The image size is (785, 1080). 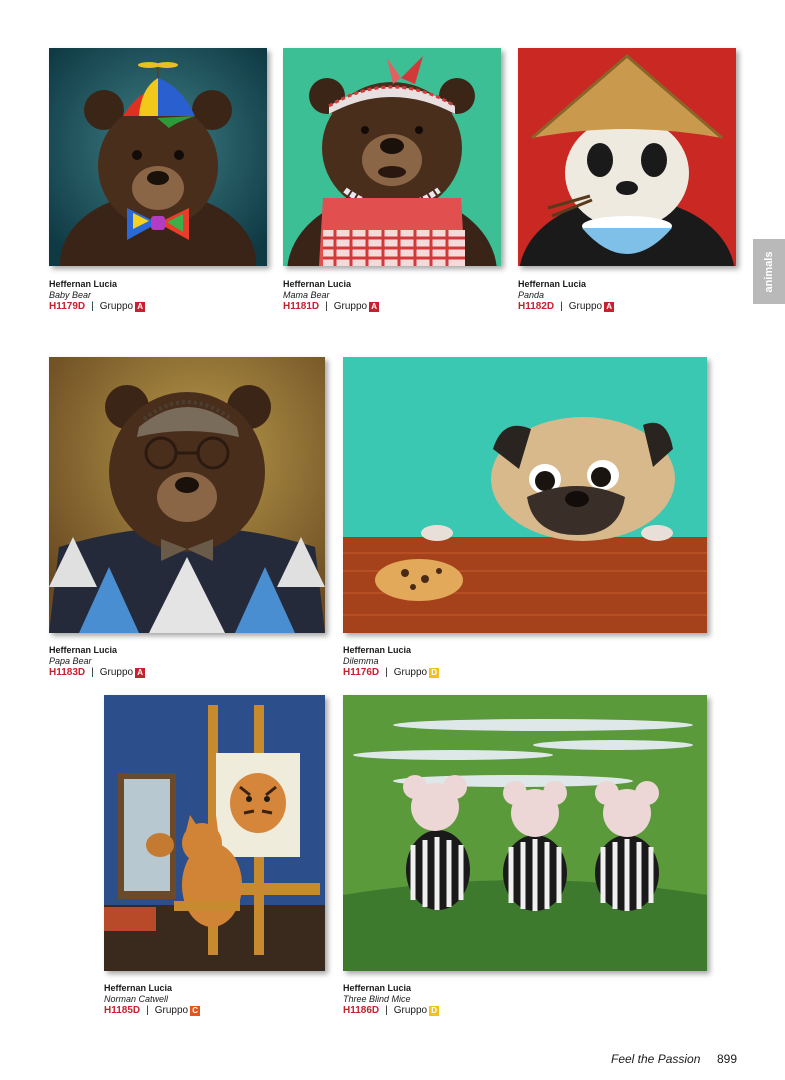 I want to click on footer-slogan: Feel the Passion, so click(x=656, y=1059).